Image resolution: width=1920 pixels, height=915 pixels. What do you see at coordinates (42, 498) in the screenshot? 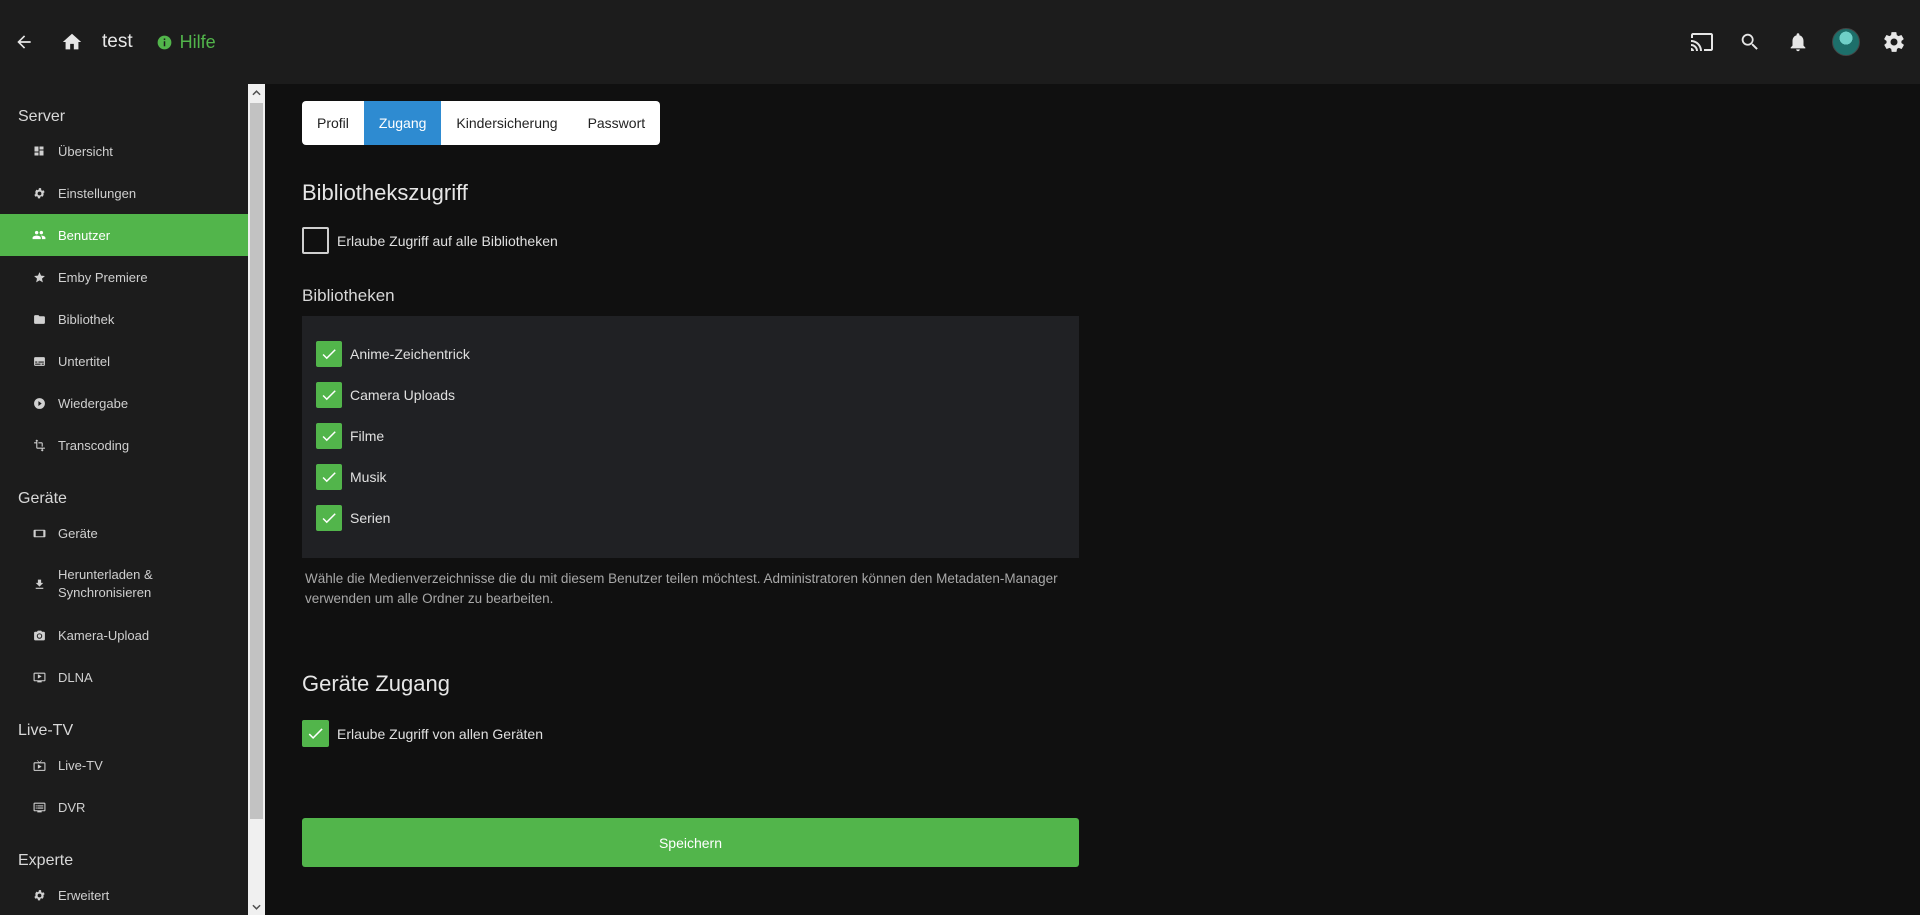
I see `sidebar-section-geraete: Geräte` at bounding box center [42, 498].